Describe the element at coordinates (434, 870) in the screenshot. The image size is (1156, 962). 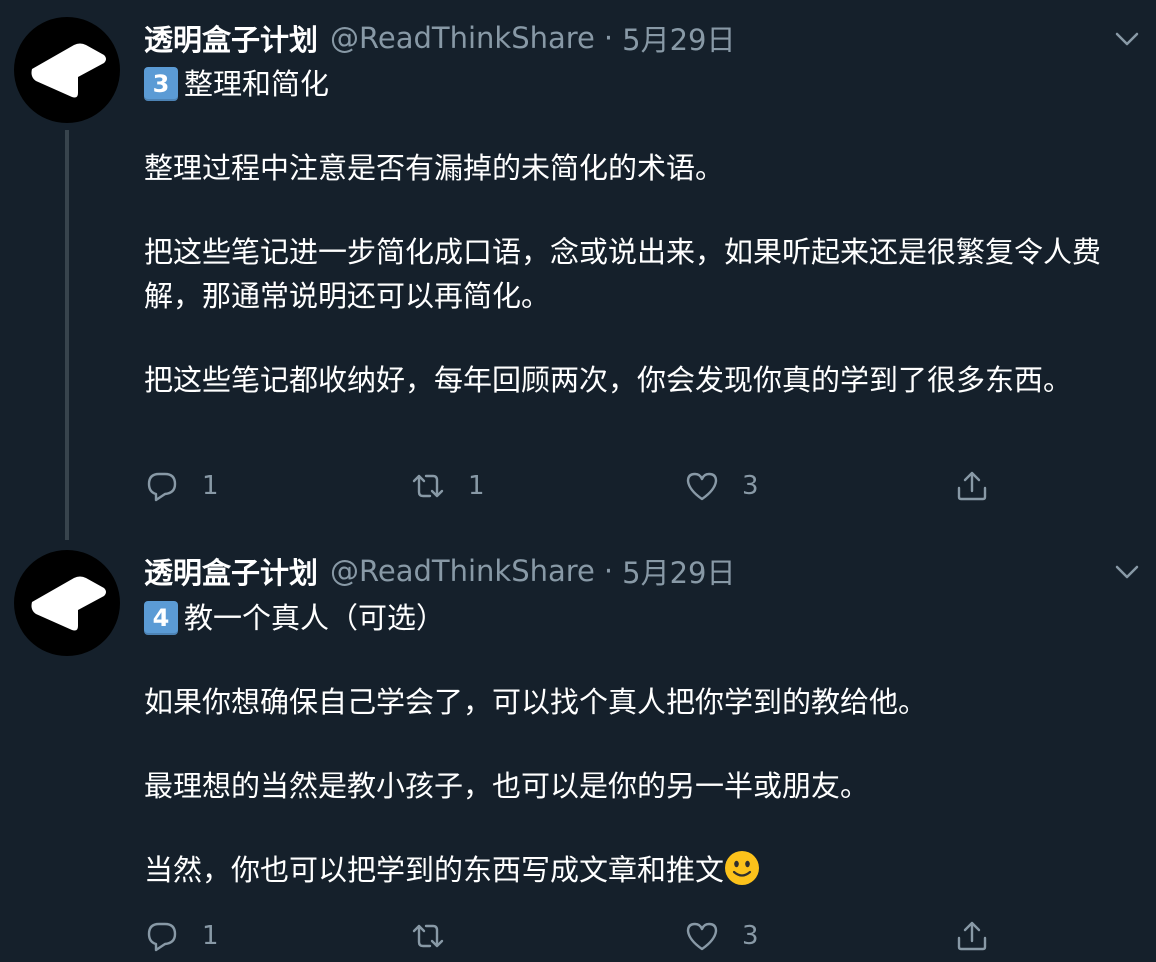
I see `tweet-paragraph-text: 当然，你也可以把学到的东西写成文章和推文` at that location.